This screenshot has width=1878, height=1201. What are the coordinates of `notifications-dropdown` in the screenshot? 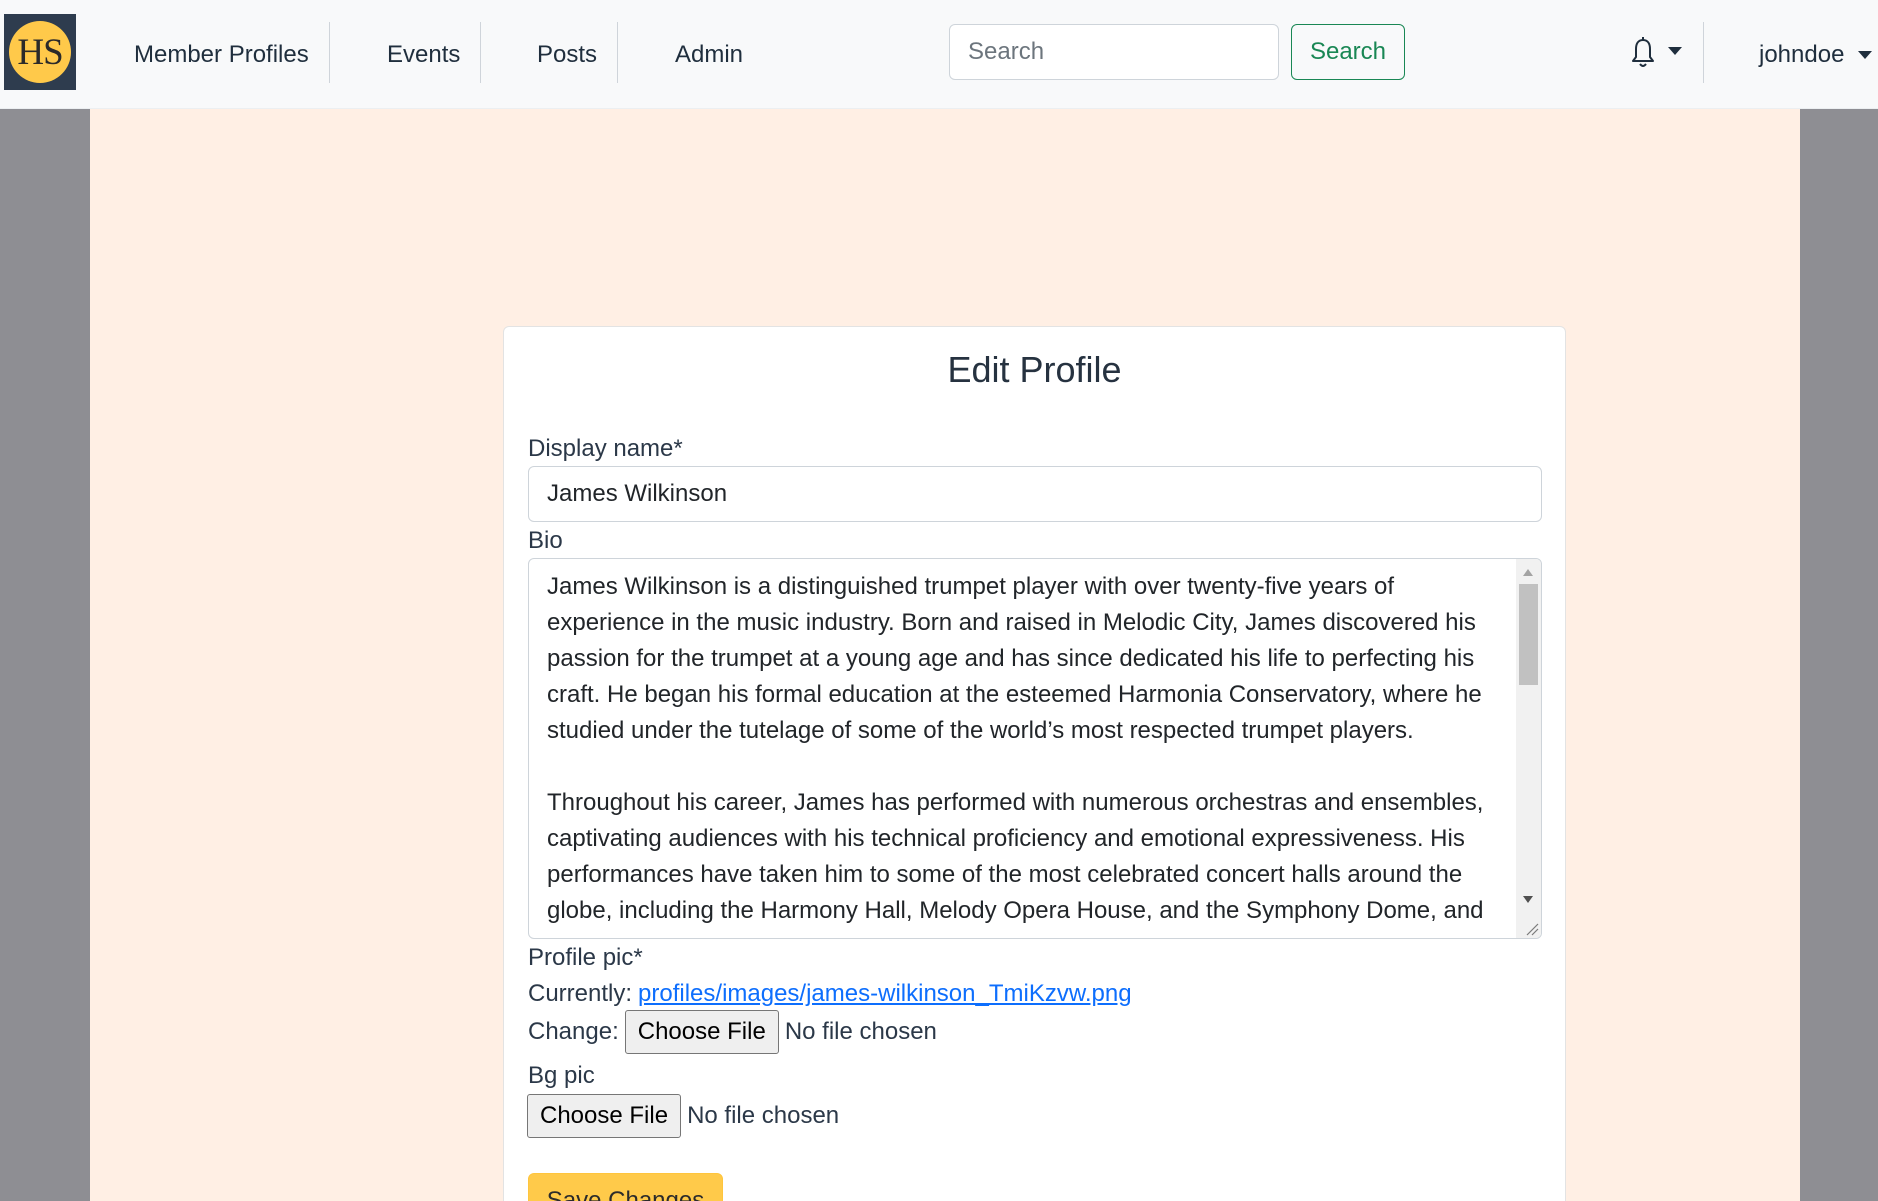 It's located at (1661, 53).